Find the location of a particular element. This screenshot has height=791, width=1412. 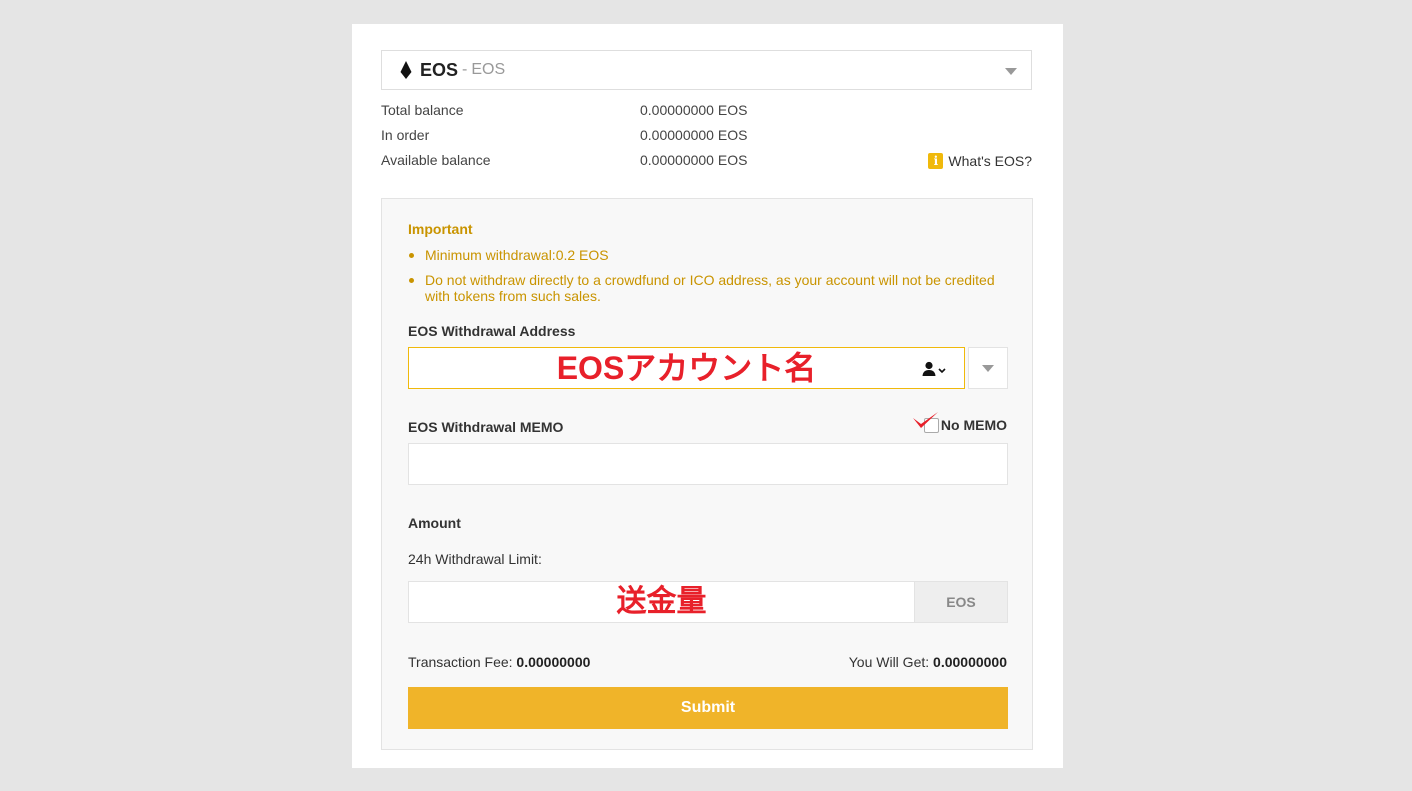

submit-button: Submit is located at coordinates (708, 708).